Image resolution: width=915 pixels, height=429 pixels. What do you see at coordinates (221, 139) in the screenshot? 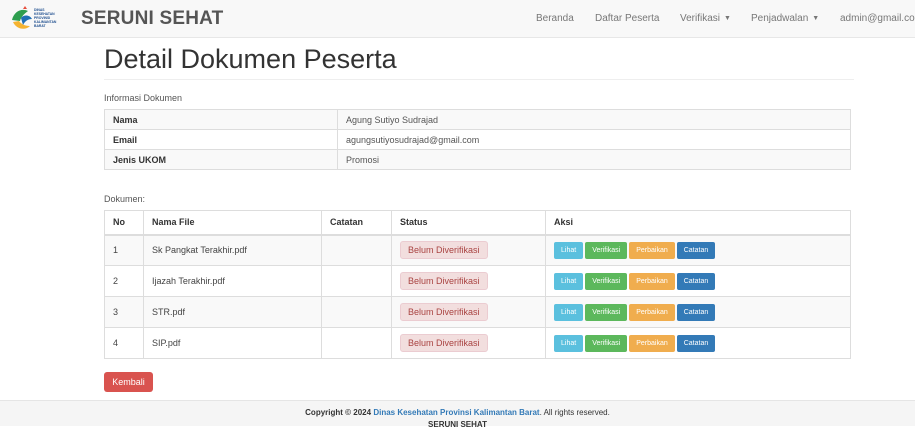
I see `info-label: Email` at bounding box center [221, 139].